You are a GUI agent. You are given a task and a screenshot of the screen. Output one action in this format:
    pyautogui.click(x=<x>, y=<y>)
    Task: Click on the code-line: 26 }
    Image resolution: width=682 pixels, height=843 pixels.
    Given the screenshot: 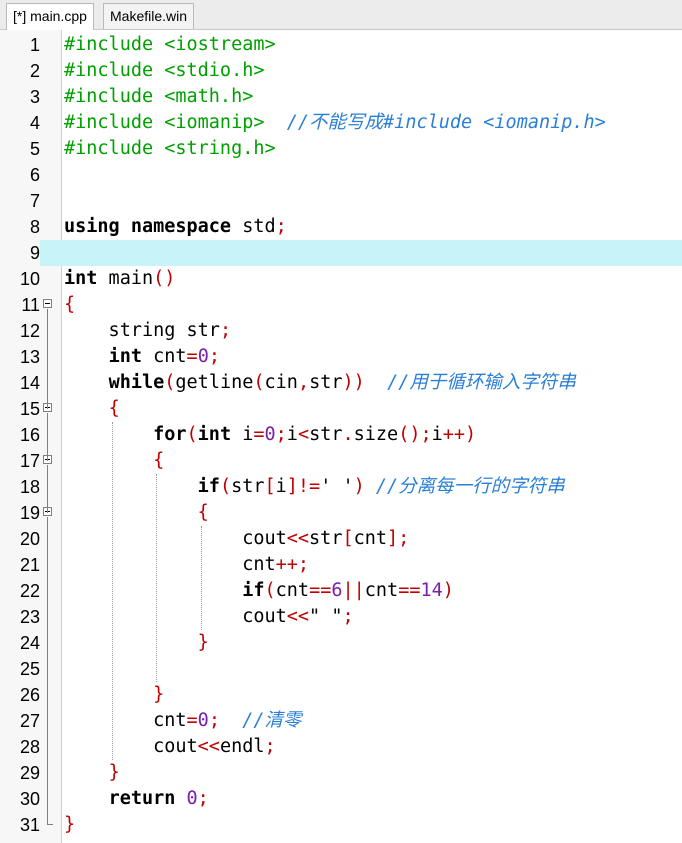 What is the action you would take?
    pyautogui.click(x=341, y=695)
    